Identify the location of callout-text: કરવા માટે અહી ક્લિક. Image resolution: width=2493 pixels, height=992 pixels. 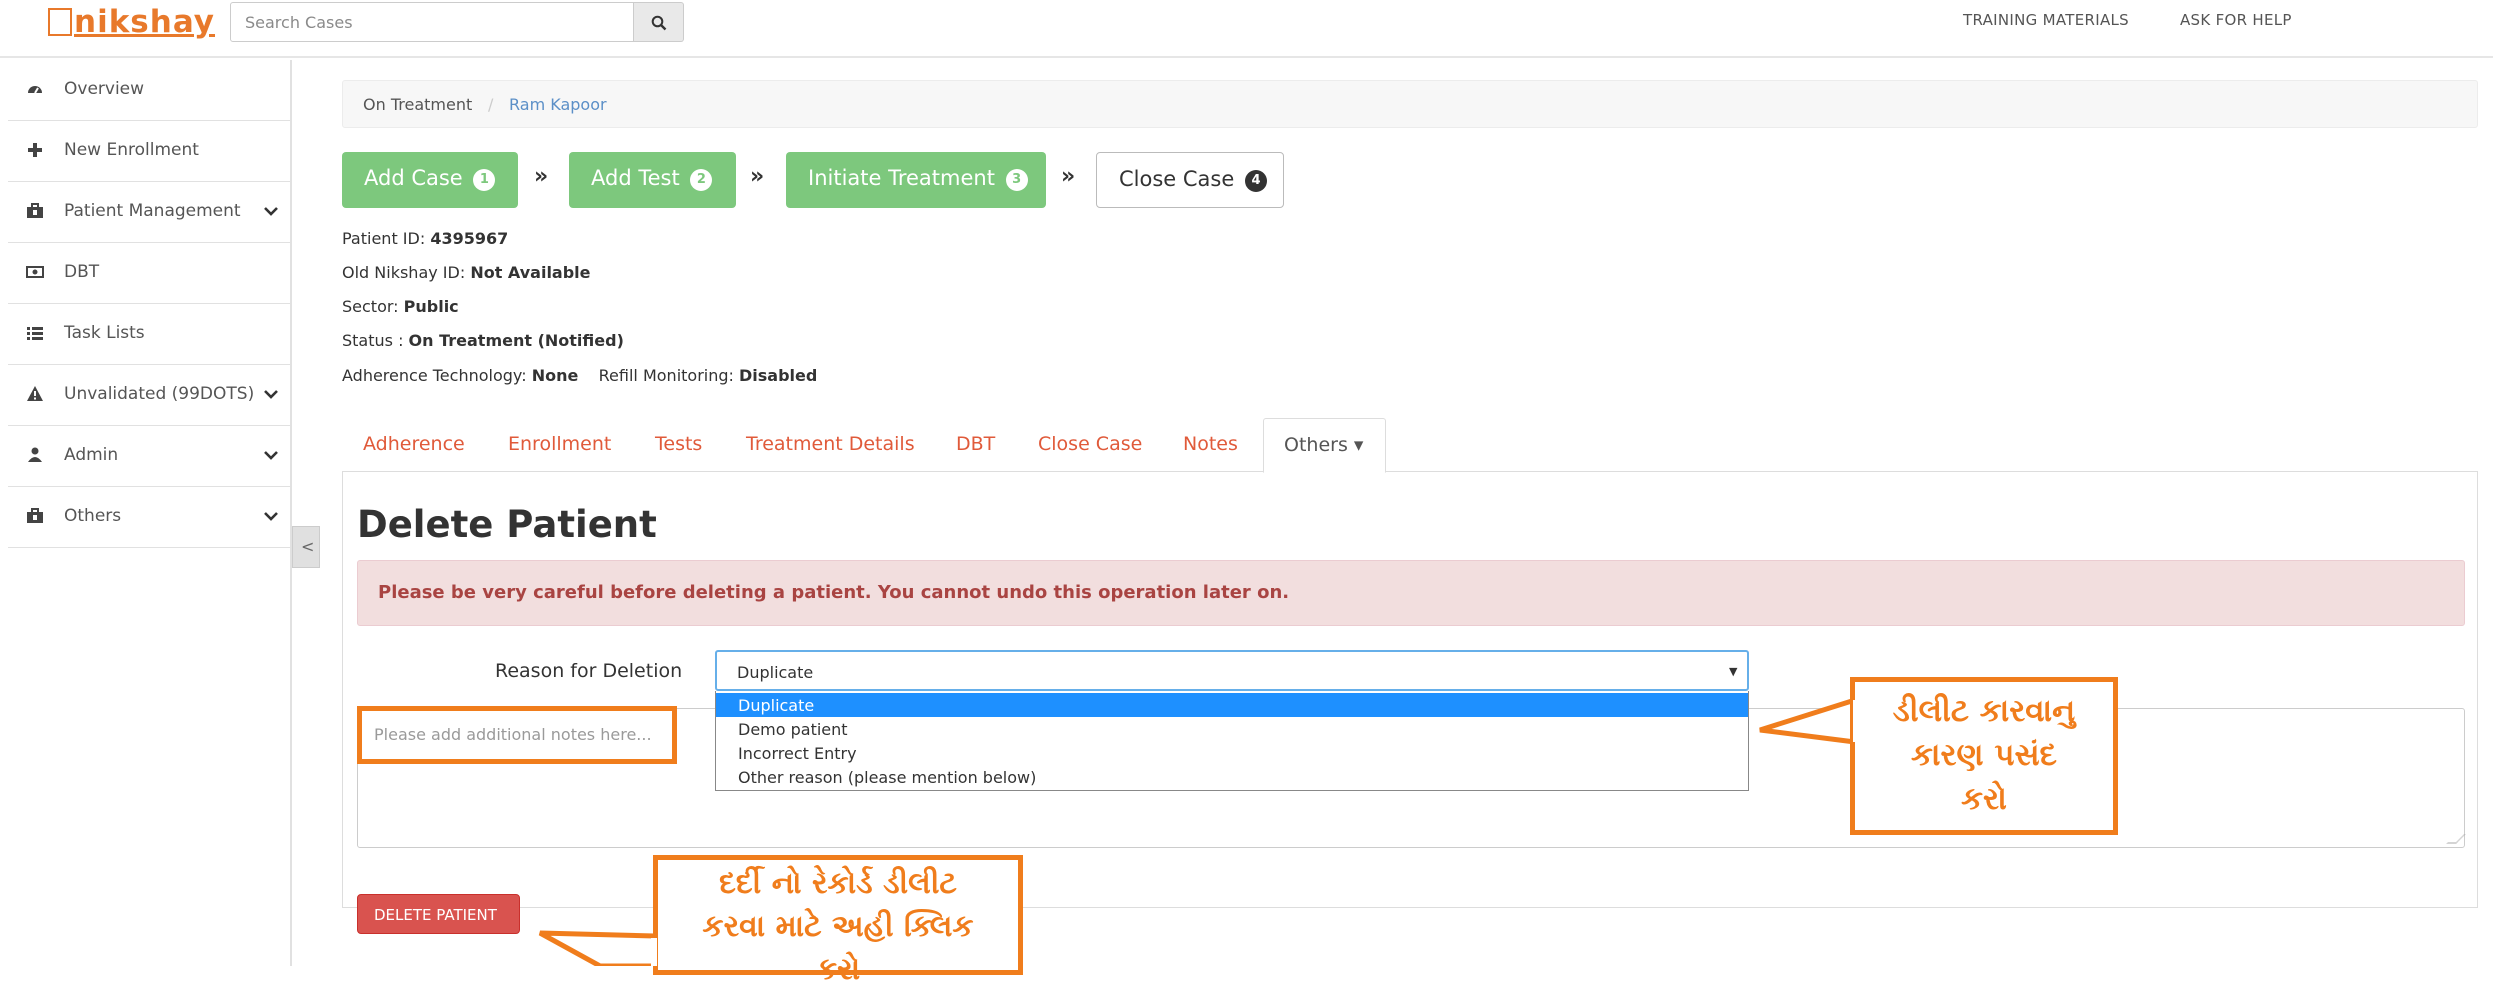
(838, 926).